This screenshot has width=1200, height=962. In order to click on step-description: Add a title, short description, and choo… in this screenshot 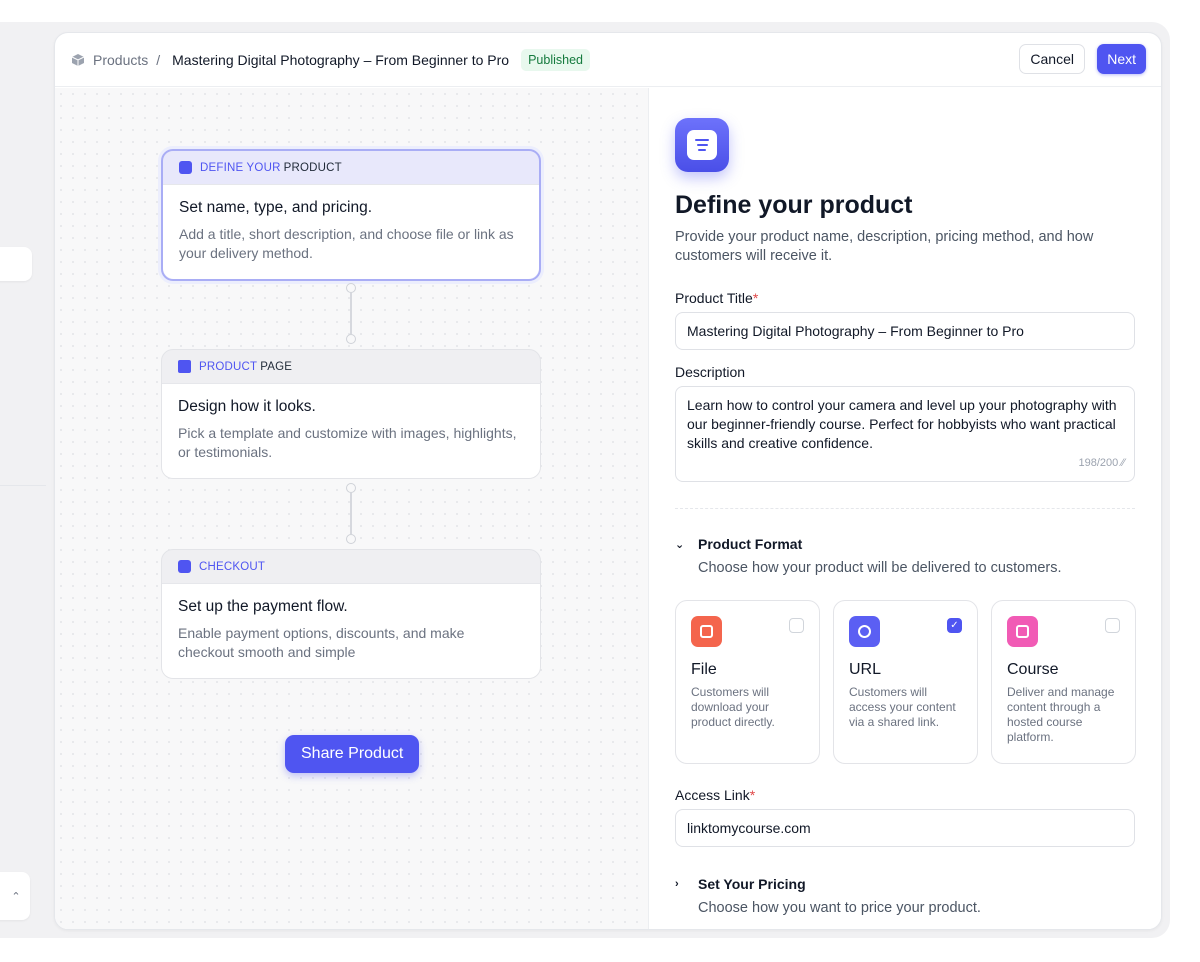, I will do `click(346, 243)`.